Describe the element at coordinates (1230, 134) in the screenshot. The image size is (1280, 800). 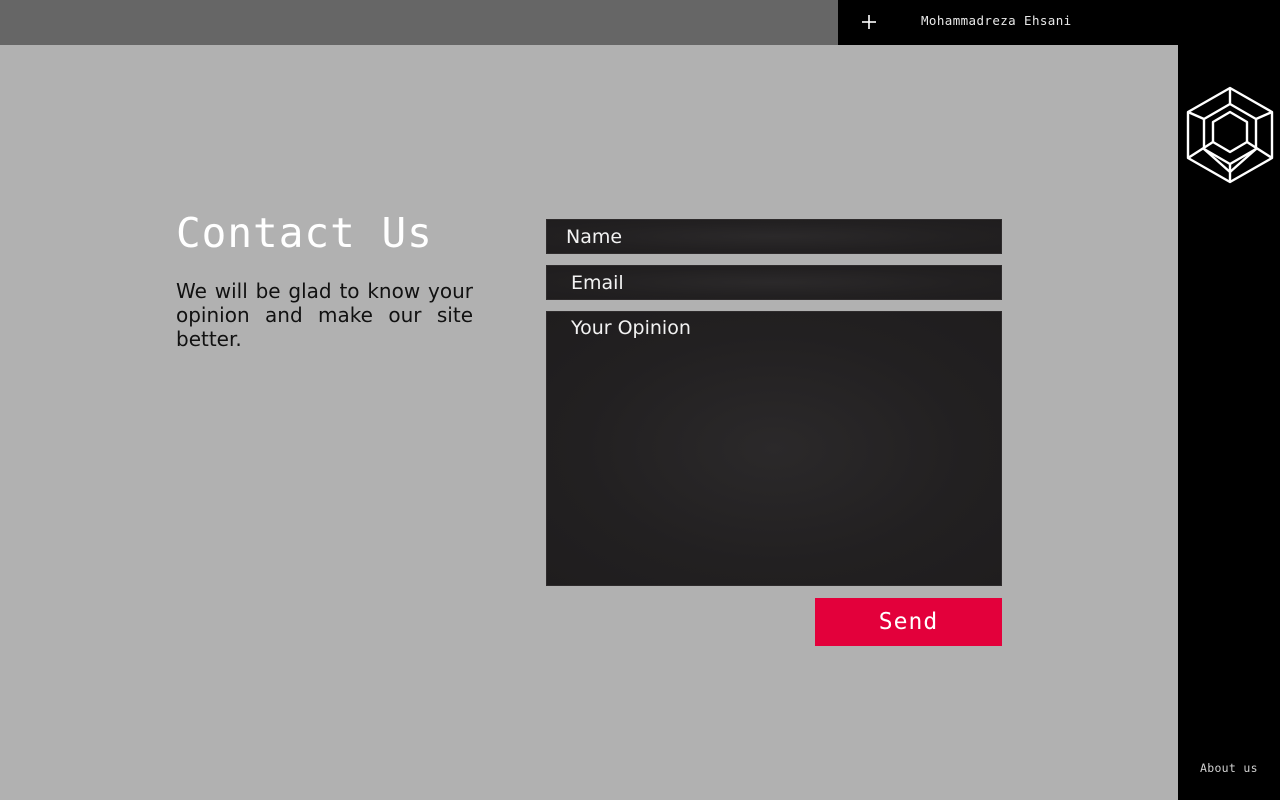
I see `hexagon-logo-icon` at that location.